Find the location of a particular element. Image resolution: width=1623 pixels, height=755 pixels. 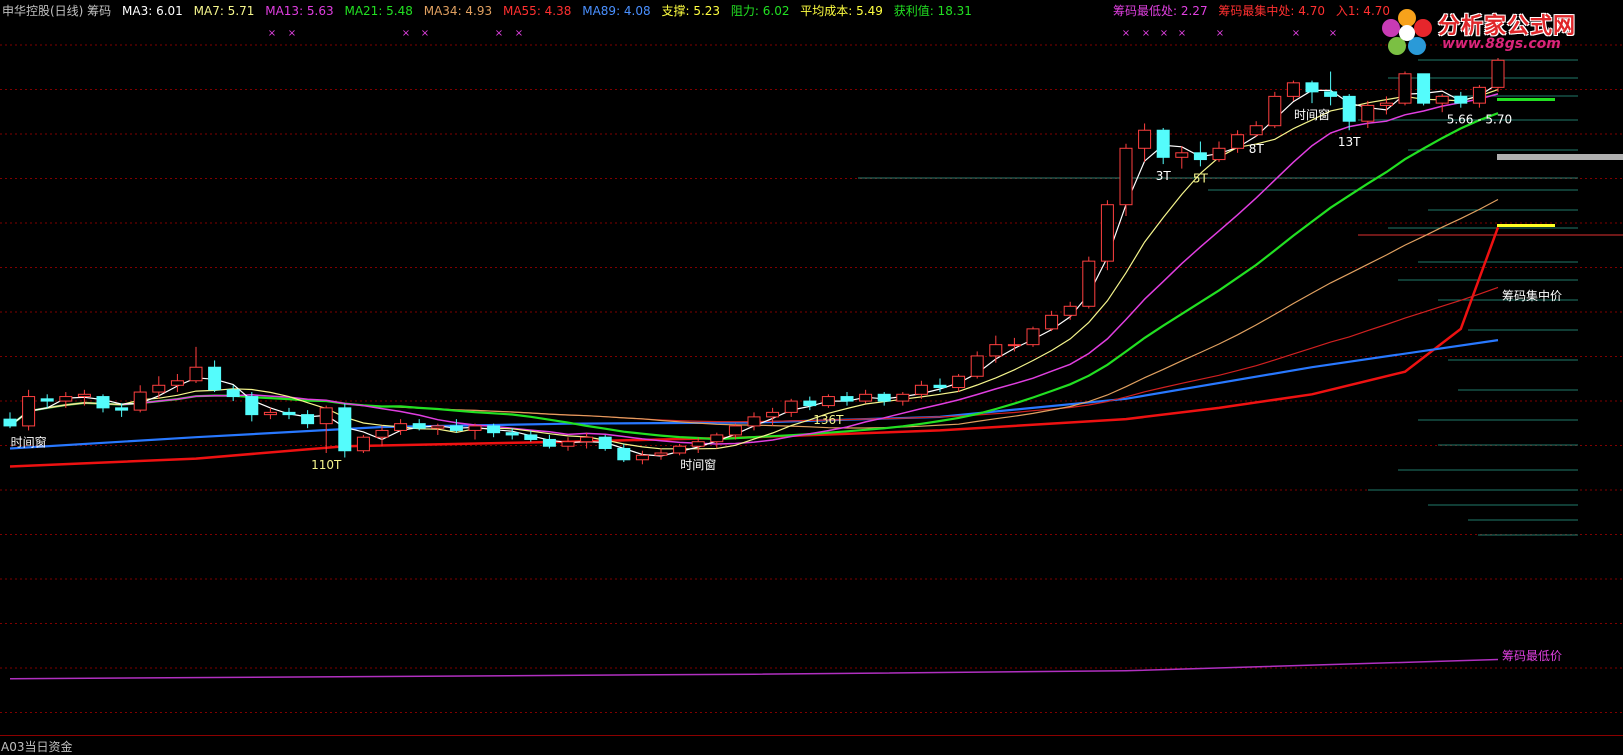

annotation-label: 110T is located at coordinates (326, 465).